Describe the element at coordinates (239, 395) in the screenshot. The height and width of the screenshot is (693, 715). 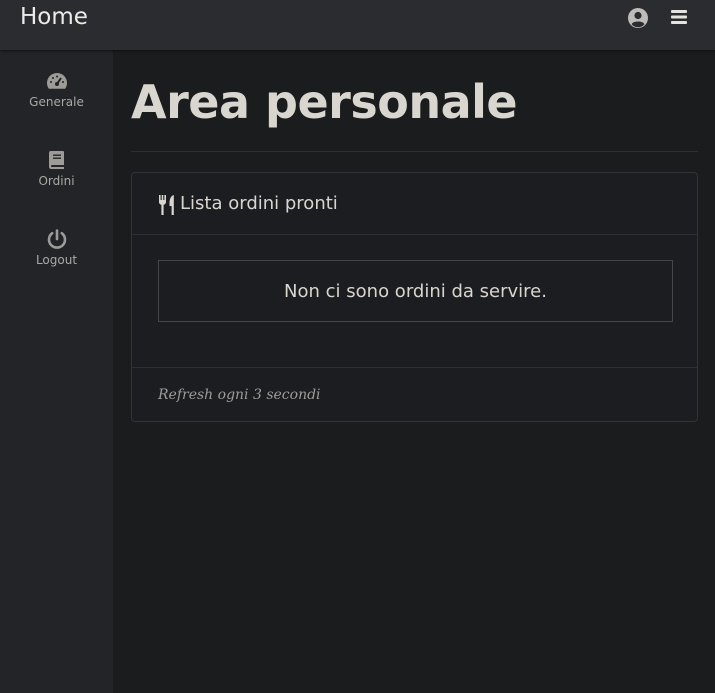
I see `refresh-note: Refresh ogni 3 secondi` at that location.